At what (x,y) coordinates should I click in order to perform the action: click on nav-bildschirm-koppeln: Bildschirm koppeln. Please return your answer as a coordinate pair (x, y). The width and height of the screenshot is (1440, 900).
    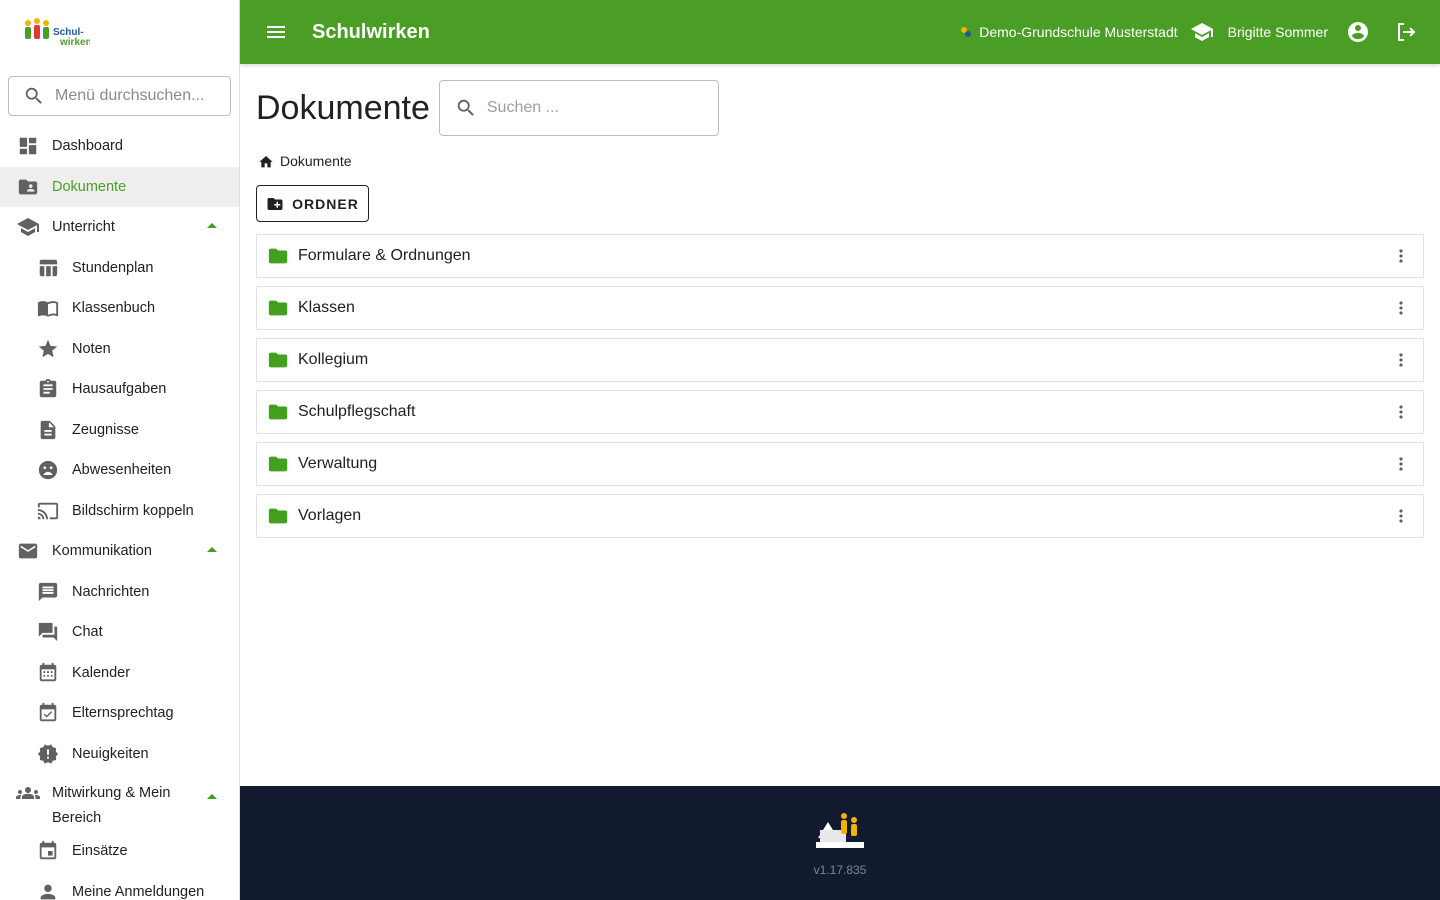
    Looking at the image, I should click on (119, 511).